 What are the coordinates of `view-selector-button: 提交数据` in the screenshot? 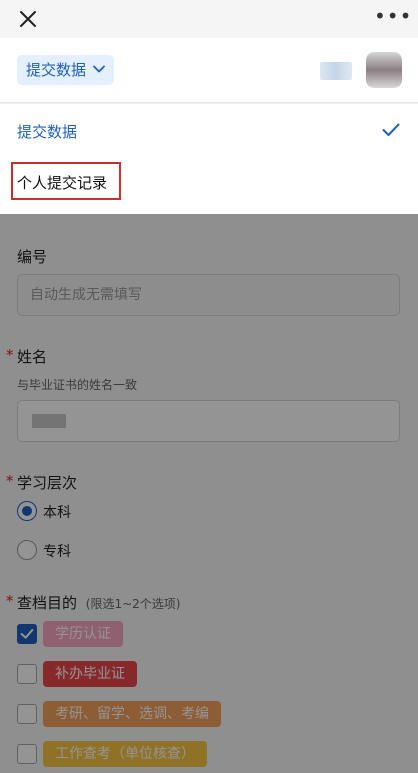 It's located at (66, 70).